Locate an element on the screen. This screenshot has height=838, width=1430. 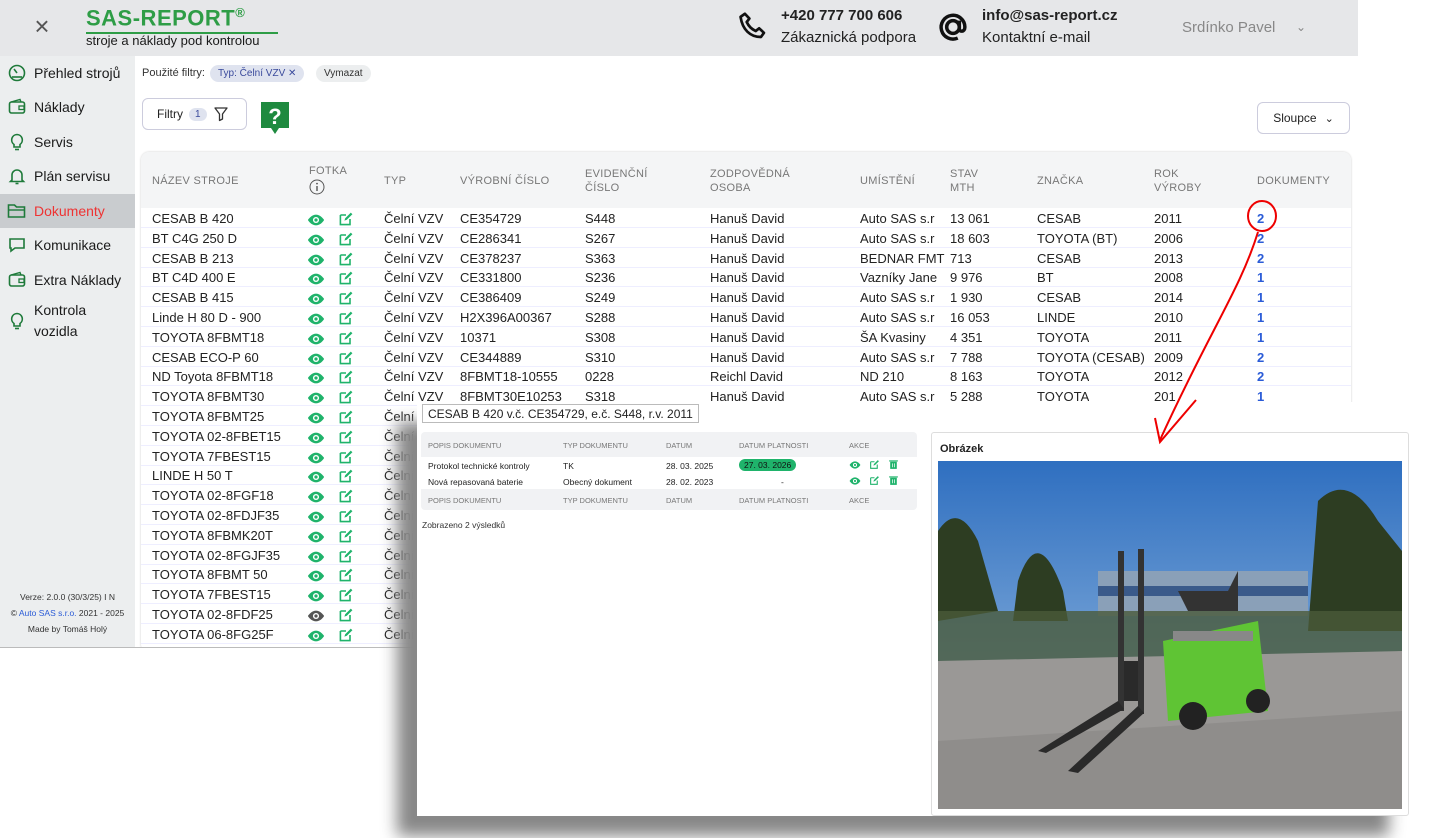
doc-type: Obecný dokument is located at coordinates (597, 482).